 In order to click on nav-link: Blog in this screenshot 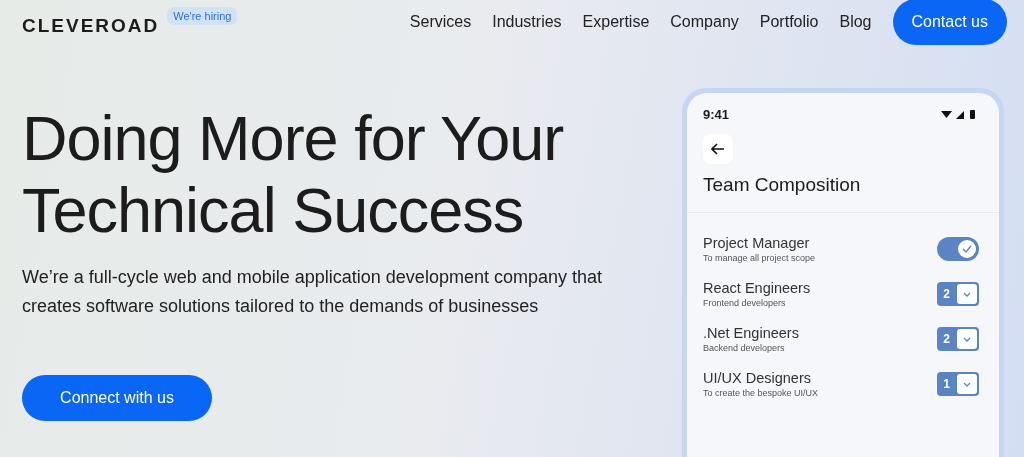, I will do `click(855, 22)`.